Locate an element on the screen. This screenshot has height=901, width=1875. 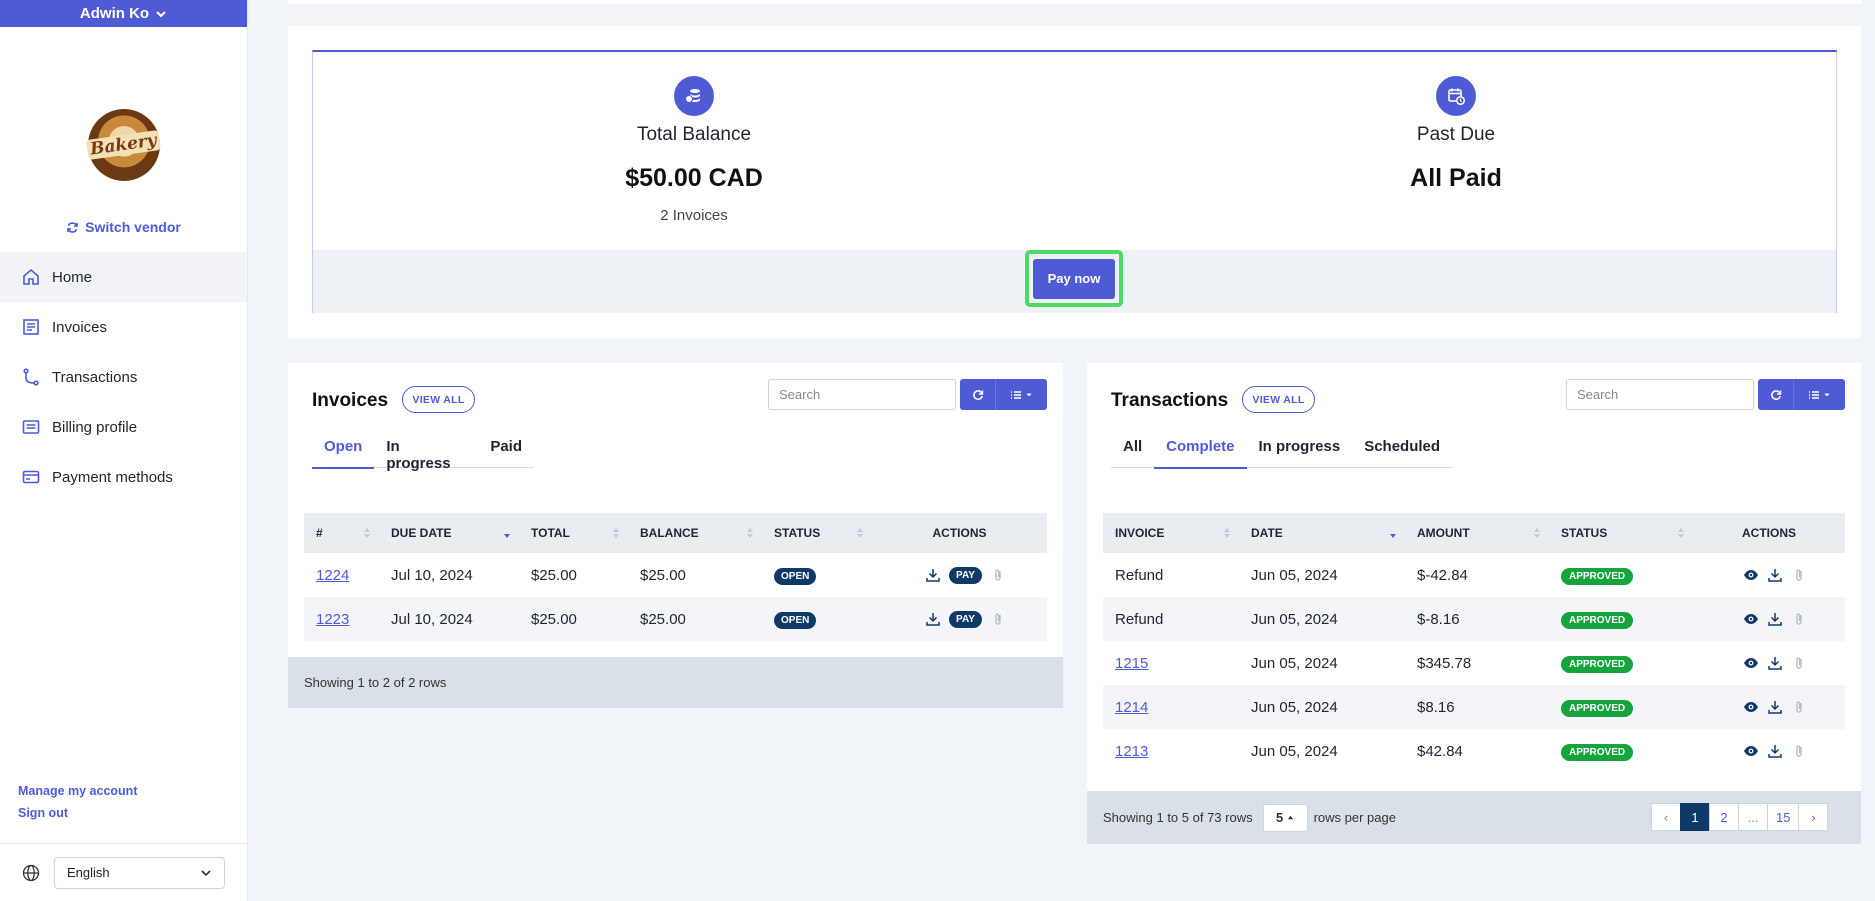
pay-now-highlight: Pay now is located at coordinates (1074, 278).